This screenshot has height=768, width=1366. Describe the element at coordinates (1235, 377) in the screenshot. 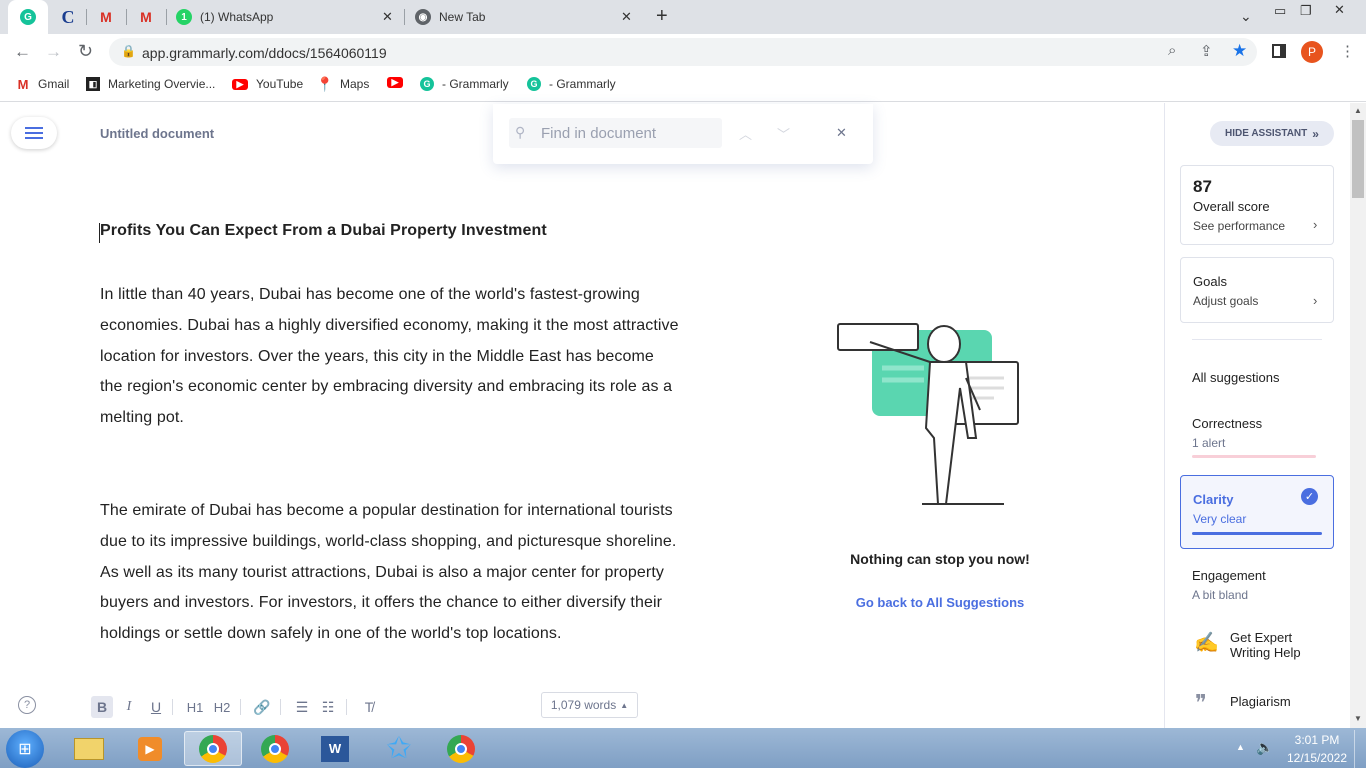

I see `all-suggestions-tab: All suggestions` at that location.